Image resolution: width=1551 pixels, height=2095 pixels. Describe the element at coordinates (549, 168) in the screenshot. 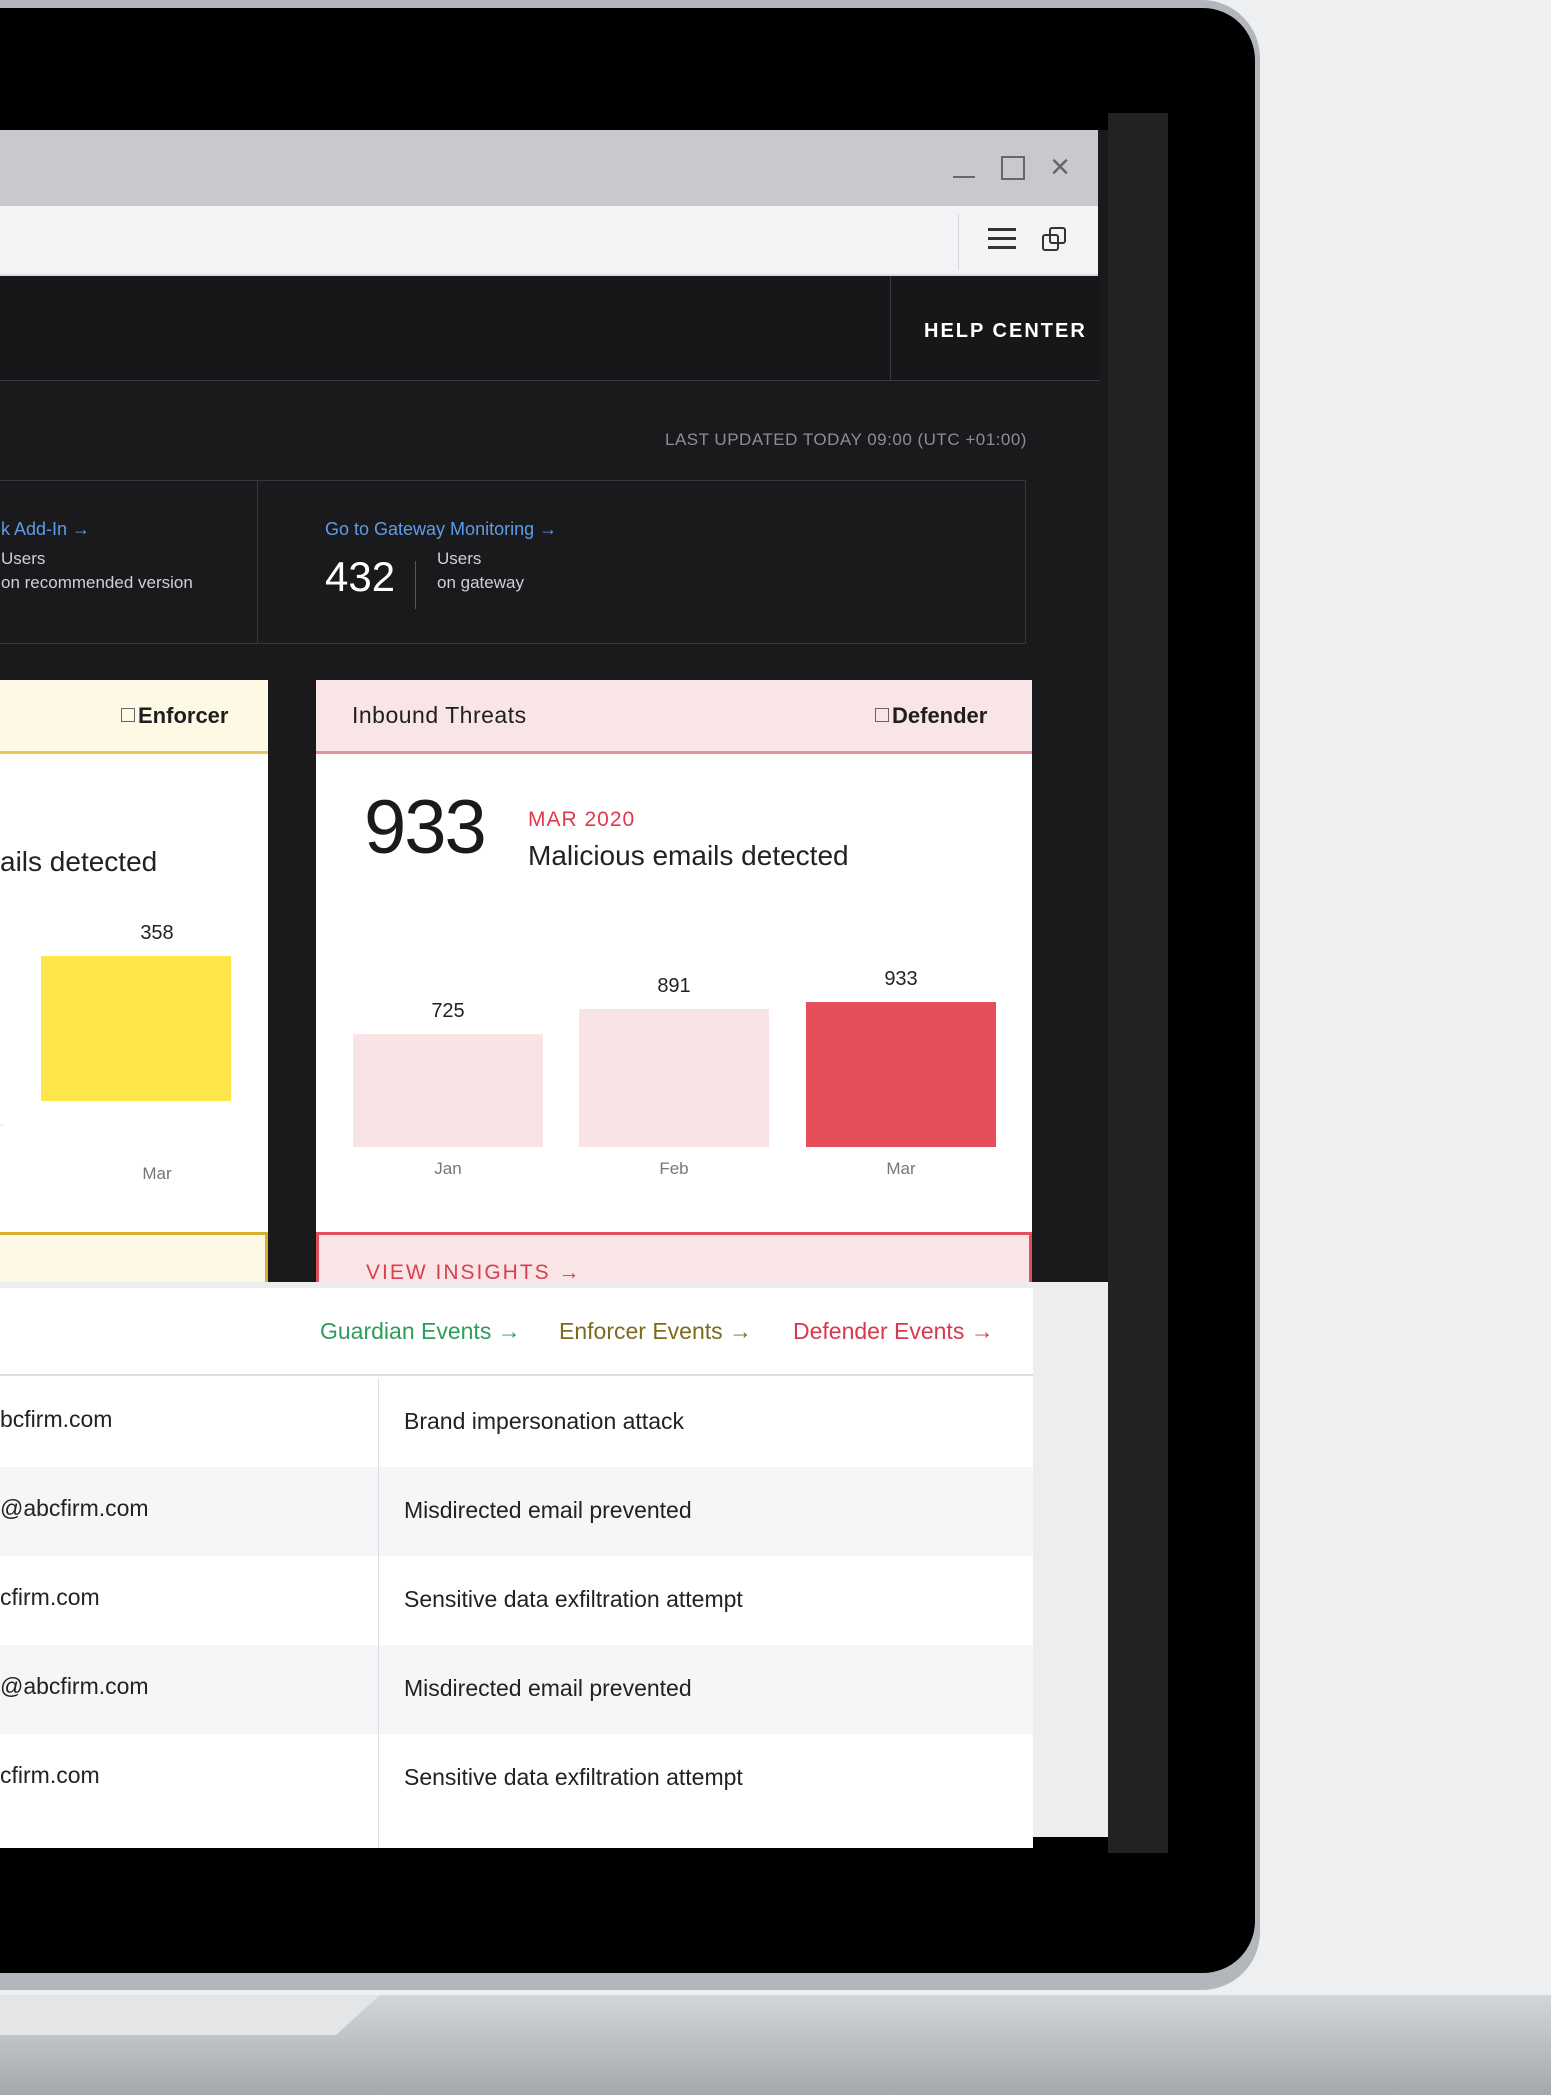

I see `window-title-bar: ×` at that location.